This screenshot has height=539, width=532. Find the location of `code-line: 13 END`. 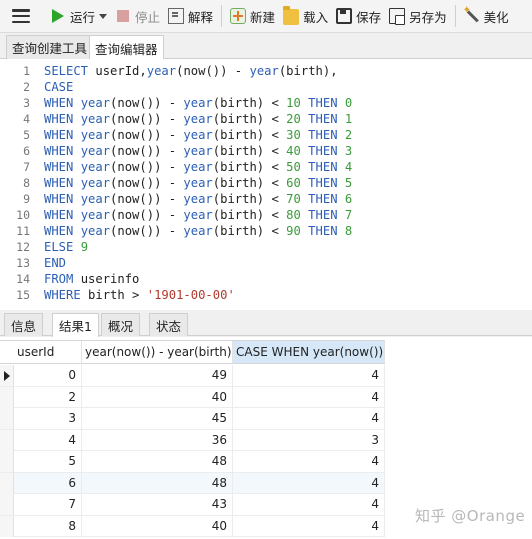

code-line: 13 END is located at coordinates (266, 263).